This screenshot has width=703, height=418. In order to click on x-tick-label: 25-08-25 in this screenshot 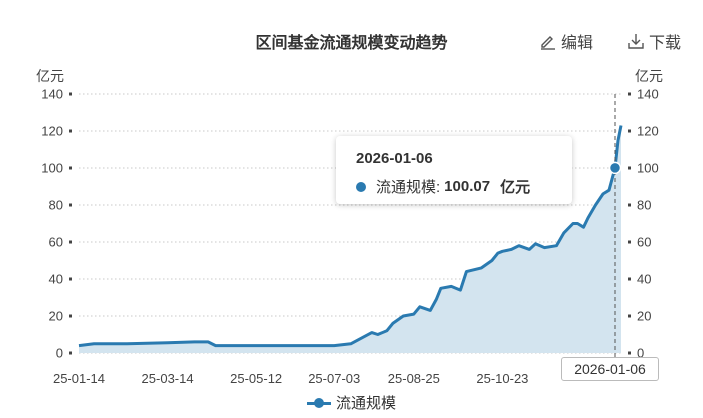, I will do `click(414, 378)`.